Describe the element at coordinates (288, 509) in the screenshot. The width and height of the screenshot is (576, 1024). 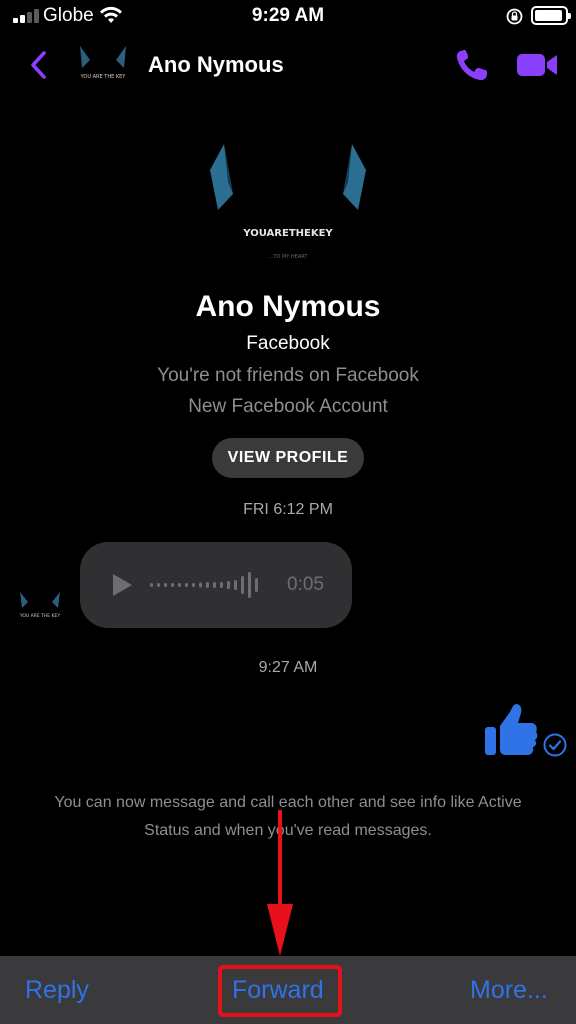
I see `message-timestamp: FRI 6:12 PM` at that location.